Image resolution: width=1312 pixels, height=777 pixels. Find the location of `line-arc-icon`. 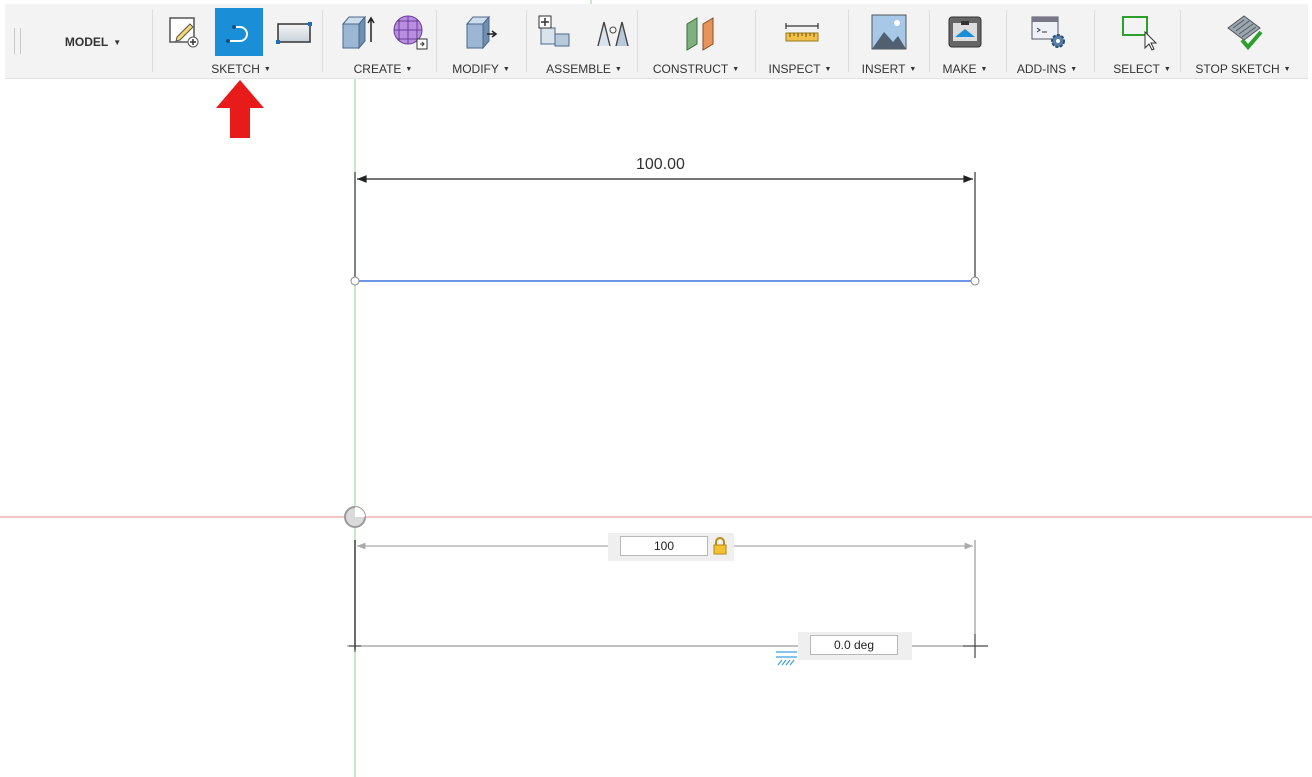

line-arc-icon is located at coordinates (237, 34).